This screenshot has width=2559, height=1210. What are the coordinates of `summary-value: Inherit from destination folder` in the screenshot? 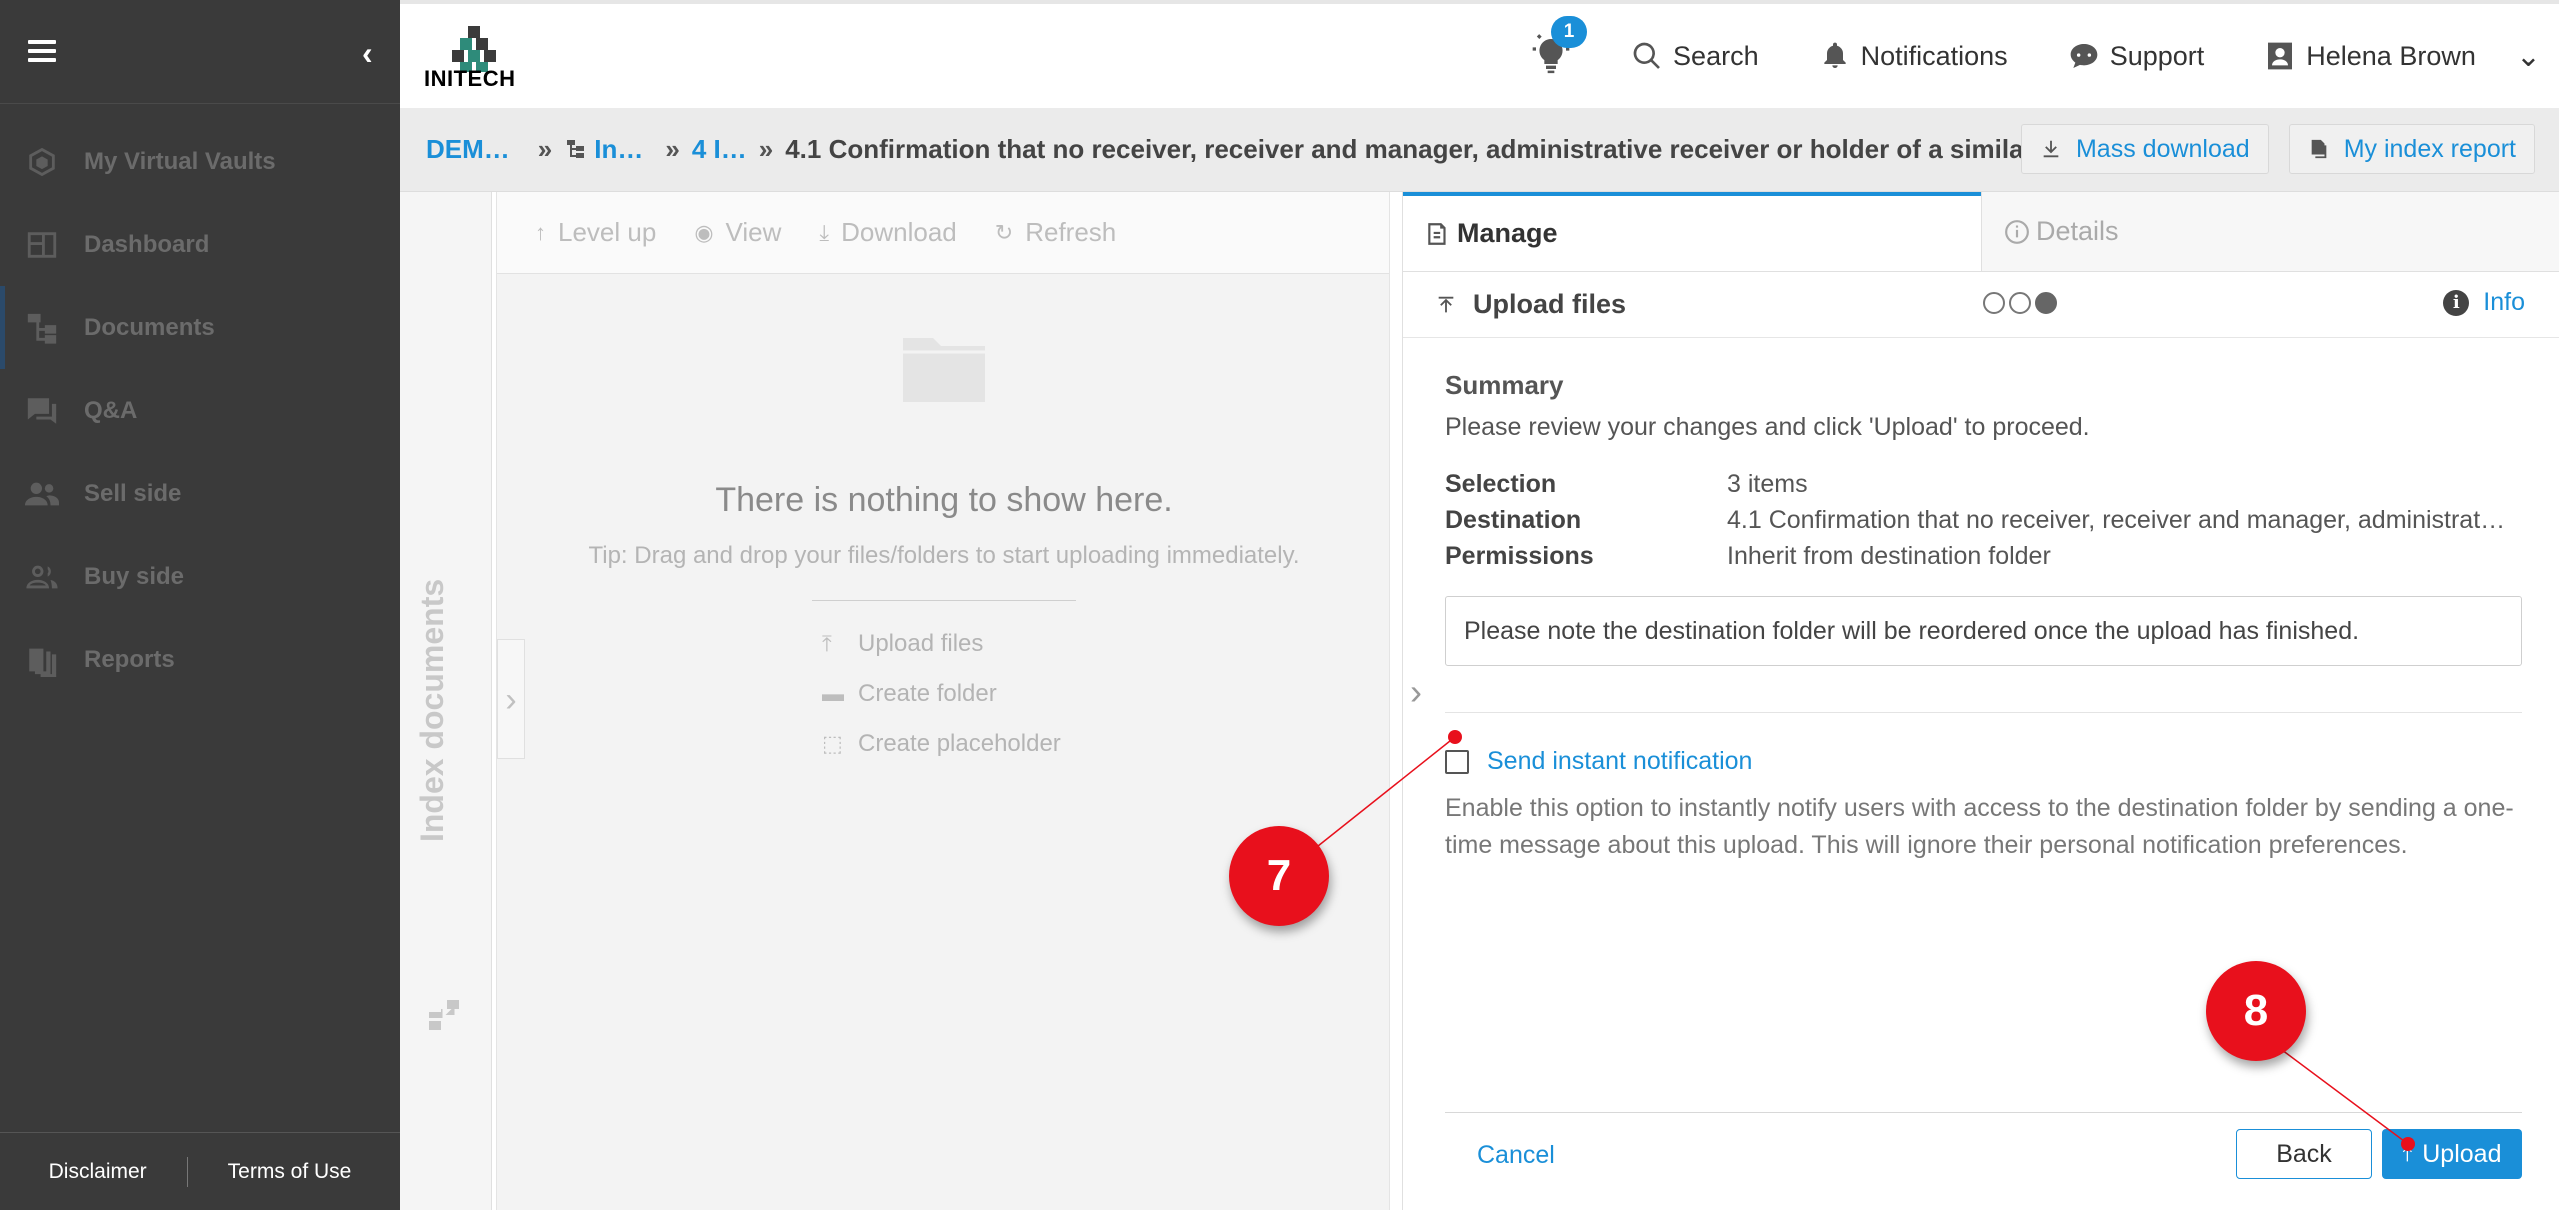 It's located at (1889, 555).